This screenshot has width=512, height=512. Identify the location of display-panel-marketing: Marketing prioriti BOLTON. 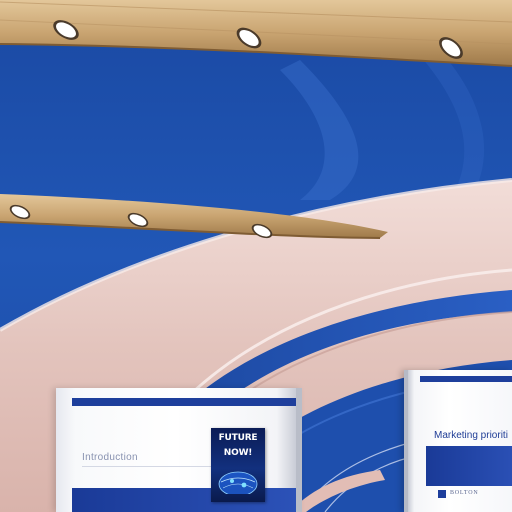
(458, 441).